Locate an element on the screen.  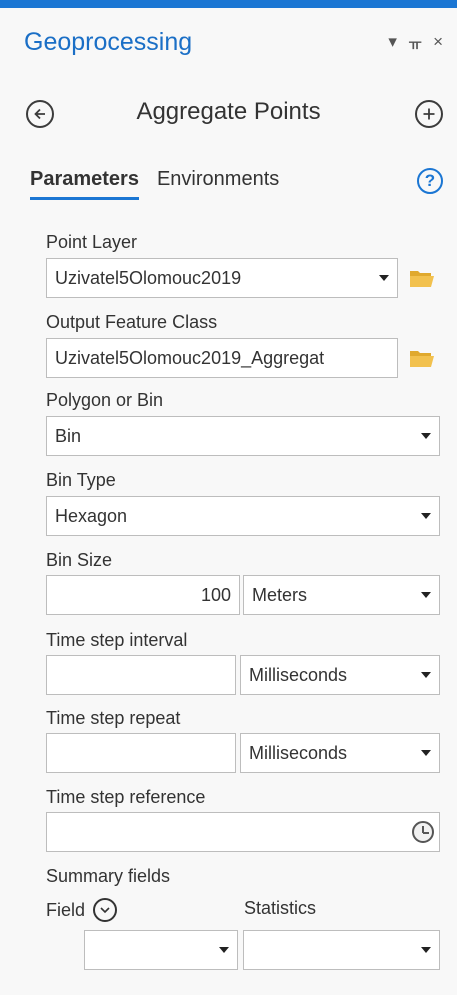
close-icon: × is located at coordinates (438, 42).